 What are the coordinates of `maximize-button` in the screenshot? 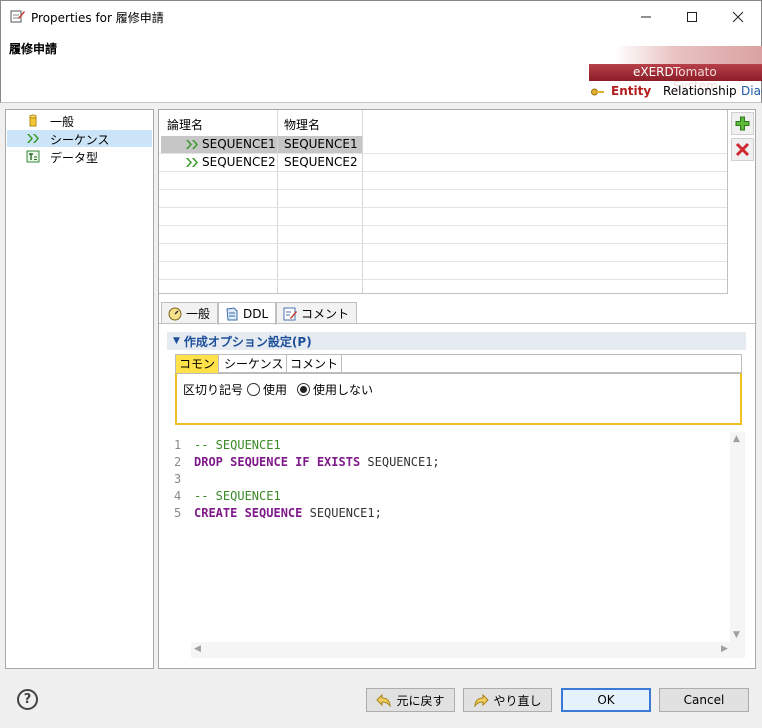 It's located at (692, 16).